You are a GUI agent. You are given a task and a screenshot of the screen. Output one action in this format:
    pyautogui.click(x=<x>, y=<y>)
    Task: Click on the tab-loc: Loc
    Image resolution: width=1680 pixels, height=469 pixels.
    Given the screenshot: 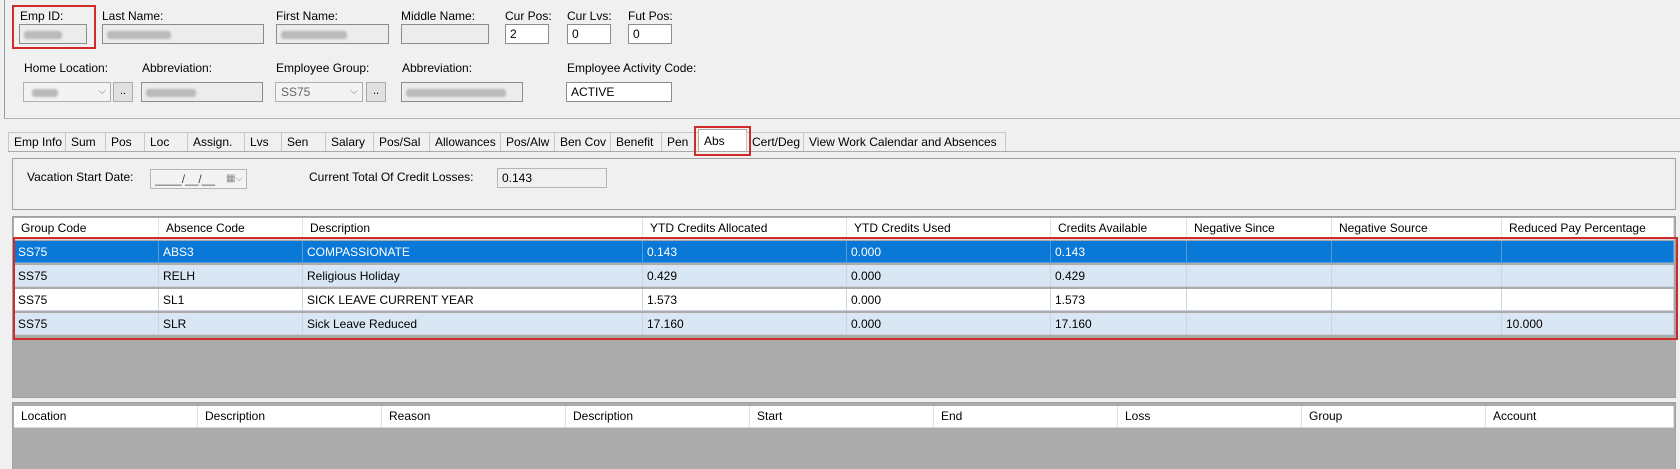 What is the action you would take?
    pyautogui.click(x=166, y=141)
    